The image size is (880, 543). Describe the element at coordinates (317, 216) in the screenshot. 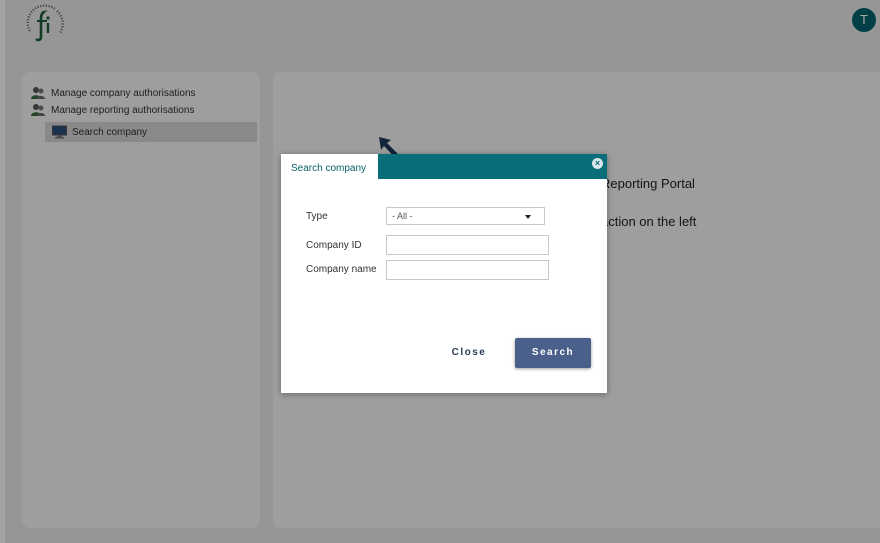

I see `type-label: Type` at that location.